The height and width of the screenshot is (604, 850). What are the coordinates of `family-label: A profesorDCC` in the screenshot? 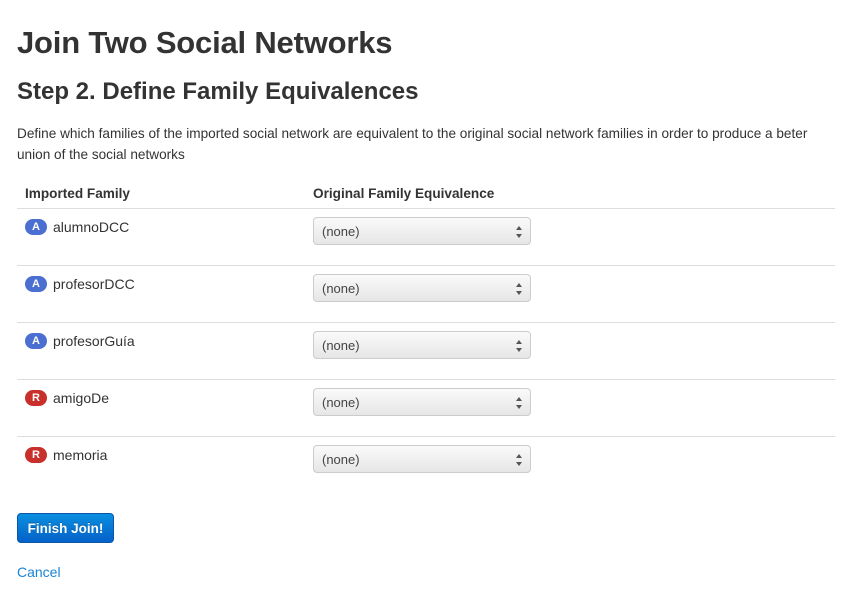 It's located at (161, 284).